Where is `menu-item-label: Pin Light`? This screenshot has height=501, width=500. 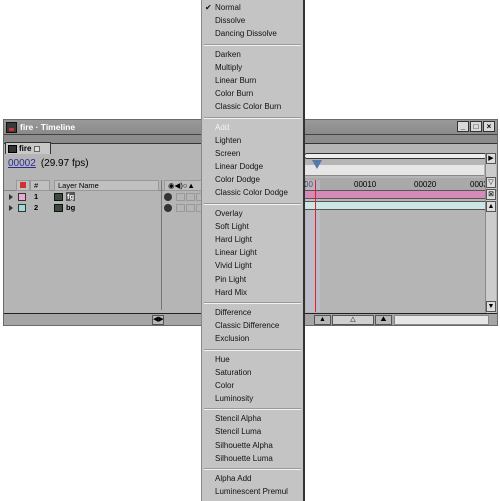
menu-item-label: Pin Light is located at coordinates (231, 279).